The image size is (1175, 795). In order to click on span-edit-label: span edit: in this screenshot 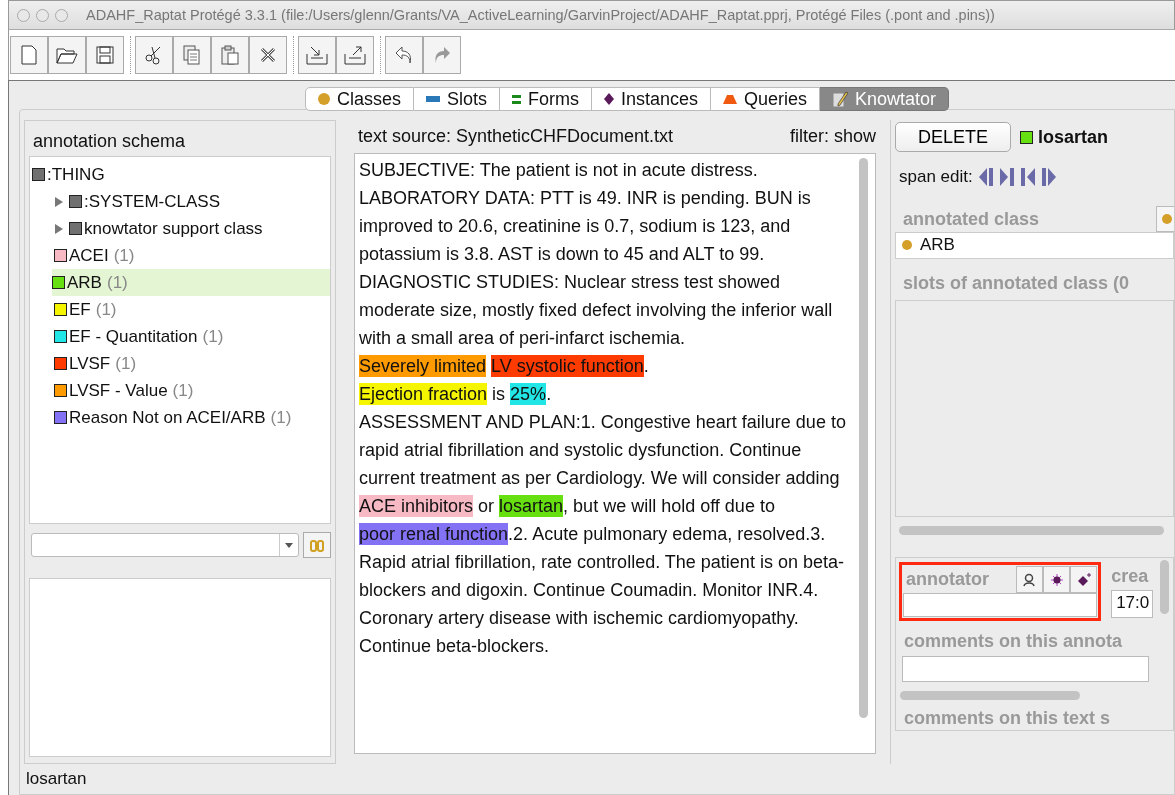, I will do `click(936, 177)`.